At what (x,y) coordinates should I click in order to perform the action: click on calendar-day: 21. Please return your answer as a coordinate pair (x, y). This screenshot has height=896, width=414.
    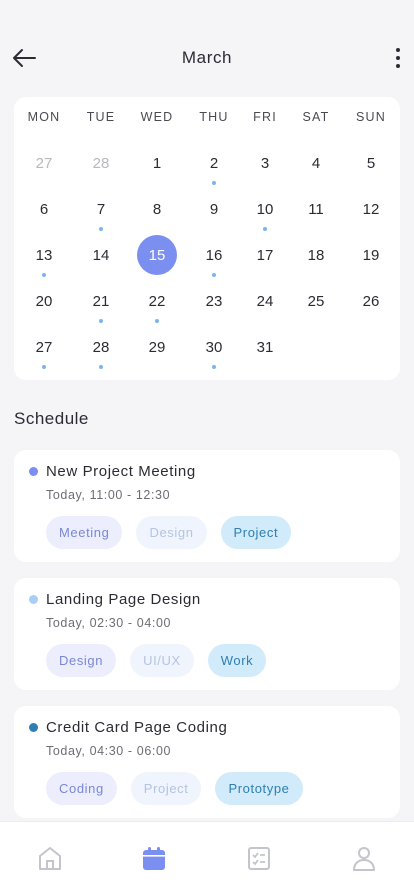
    Looking at the image, I should click on (101, 302).